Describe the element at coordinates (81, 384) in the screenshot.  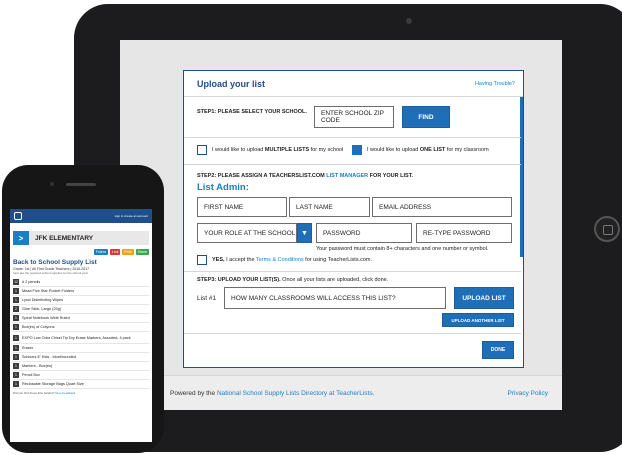
I see `list-item: 1 Reclosable Storage Bags Quart Size` at that location.